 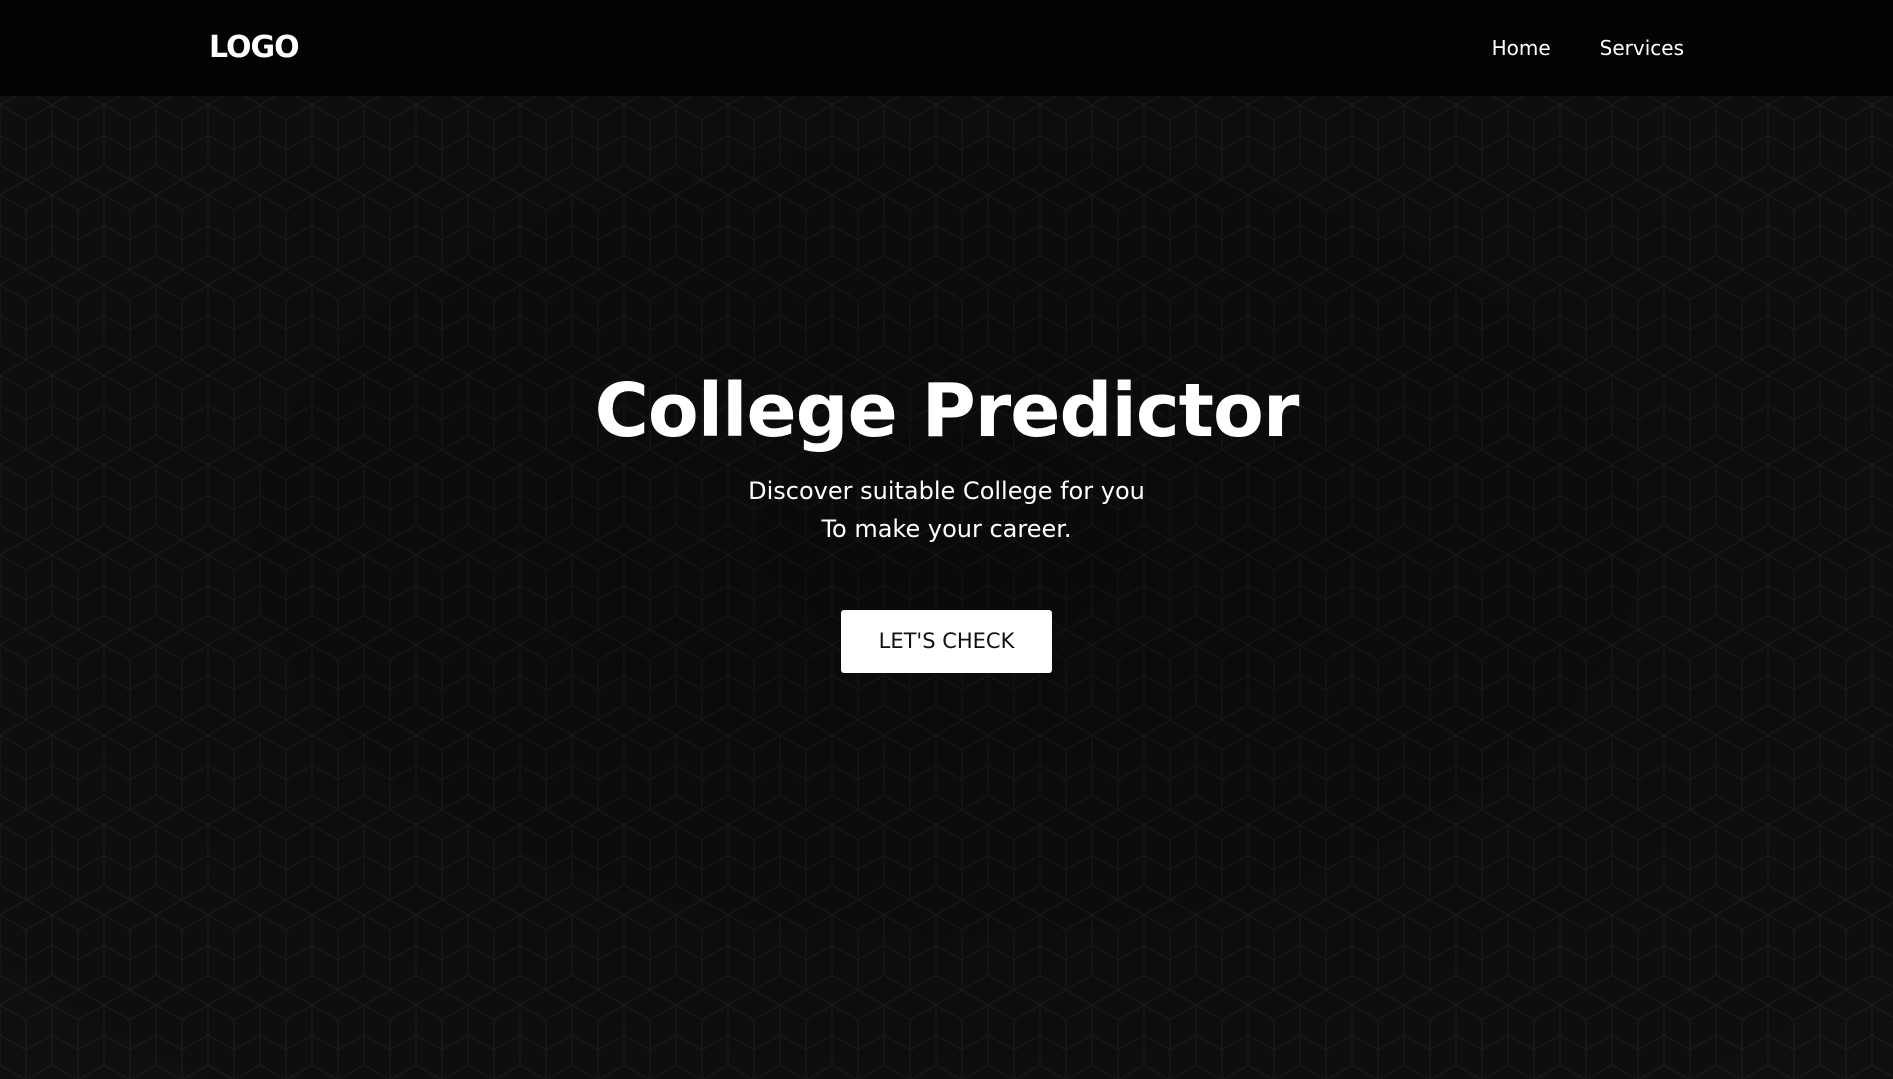 I want to click on logo: LOGO, so click(x=254, y=48).